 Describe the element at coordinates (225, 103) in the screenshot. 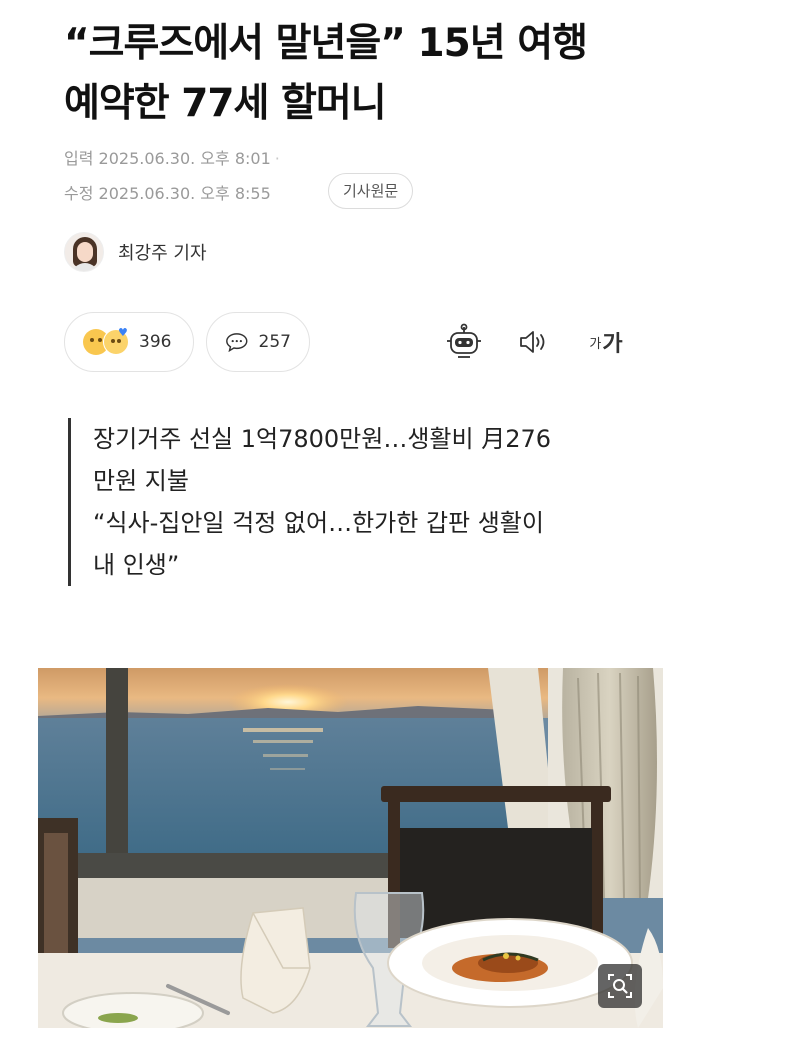

I see `title-line-2: 예약한 77세 할머니` at that location.